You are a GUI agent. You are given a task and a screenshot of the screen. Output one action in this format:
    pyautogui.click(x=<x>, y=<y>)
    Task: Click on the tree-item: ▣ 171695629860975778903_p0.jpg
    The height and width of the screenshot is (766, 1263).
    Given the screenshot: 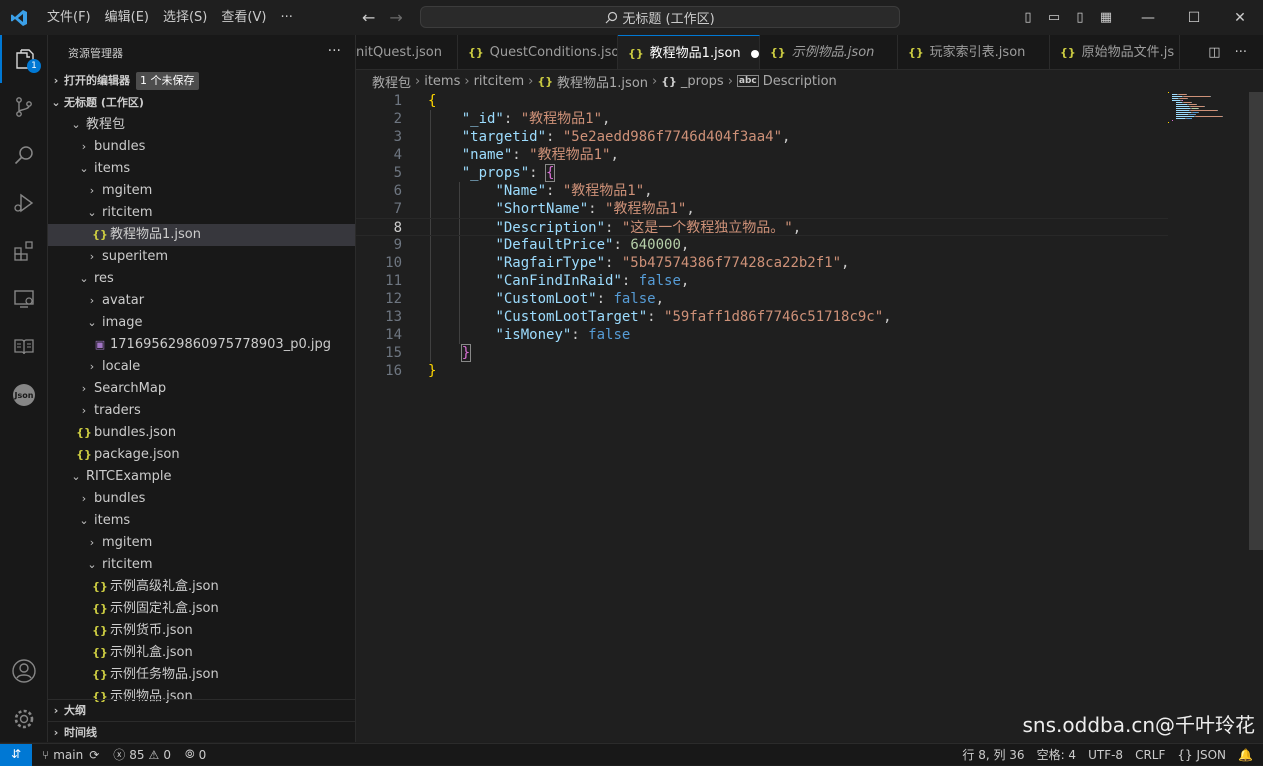 What is the action you would take?
    pyautogui.click(x=201, y=345)
    